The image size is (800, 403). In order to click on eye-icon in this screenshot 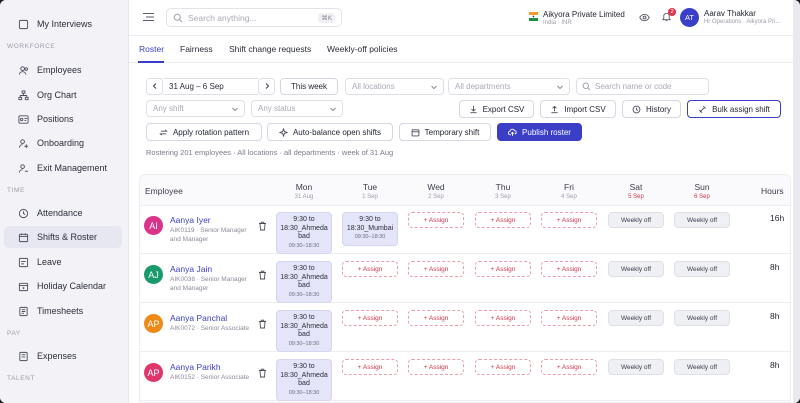, I will do `click(644, 17)`.